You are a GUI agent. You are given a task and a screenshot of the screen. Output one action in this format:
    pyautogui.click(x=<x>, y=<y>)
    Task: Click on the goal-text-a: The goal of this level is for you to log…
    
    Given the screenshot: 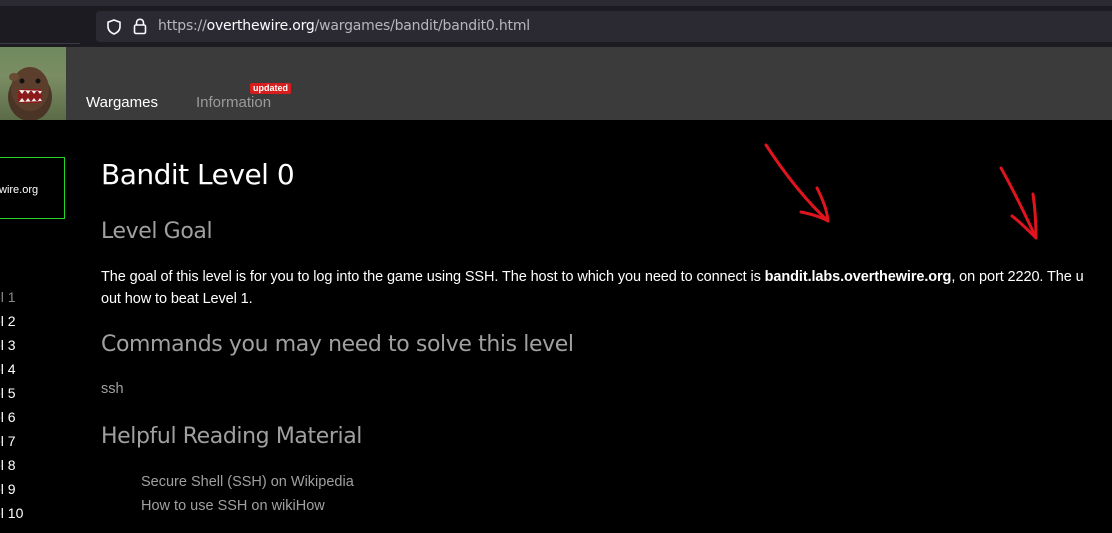 What is the action you would take?
    pyautogui.click(x=433, y=277)
    